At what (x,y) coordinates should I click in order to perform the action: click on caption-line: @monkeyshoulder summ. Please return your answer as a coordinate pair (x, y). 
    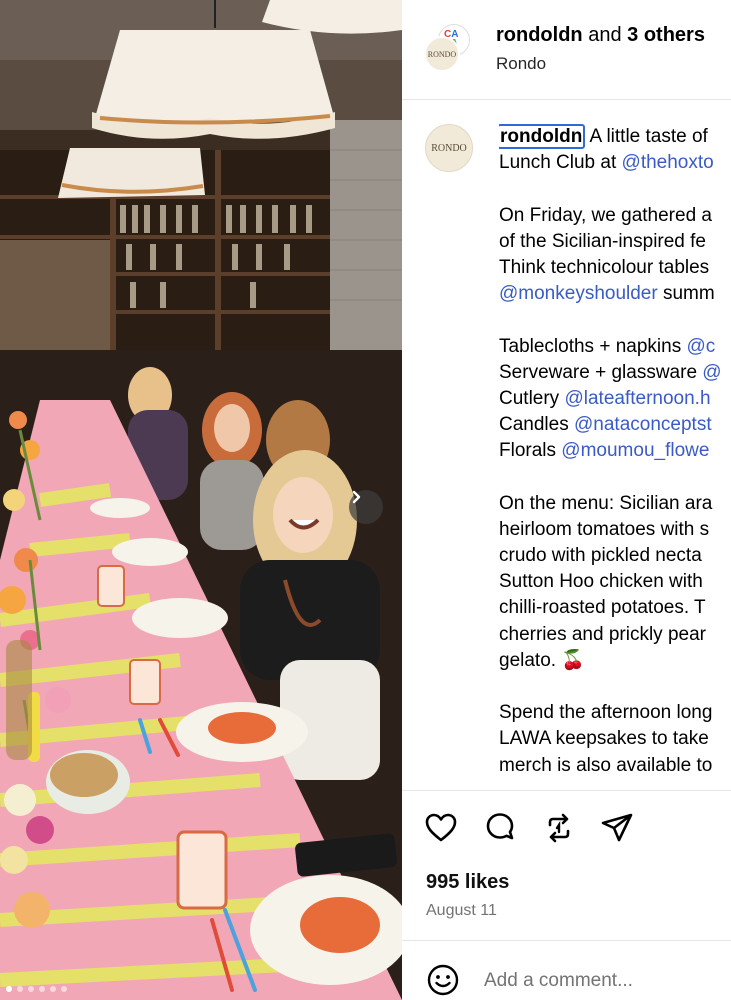
    Looking at the image, I should click on (615, 294).